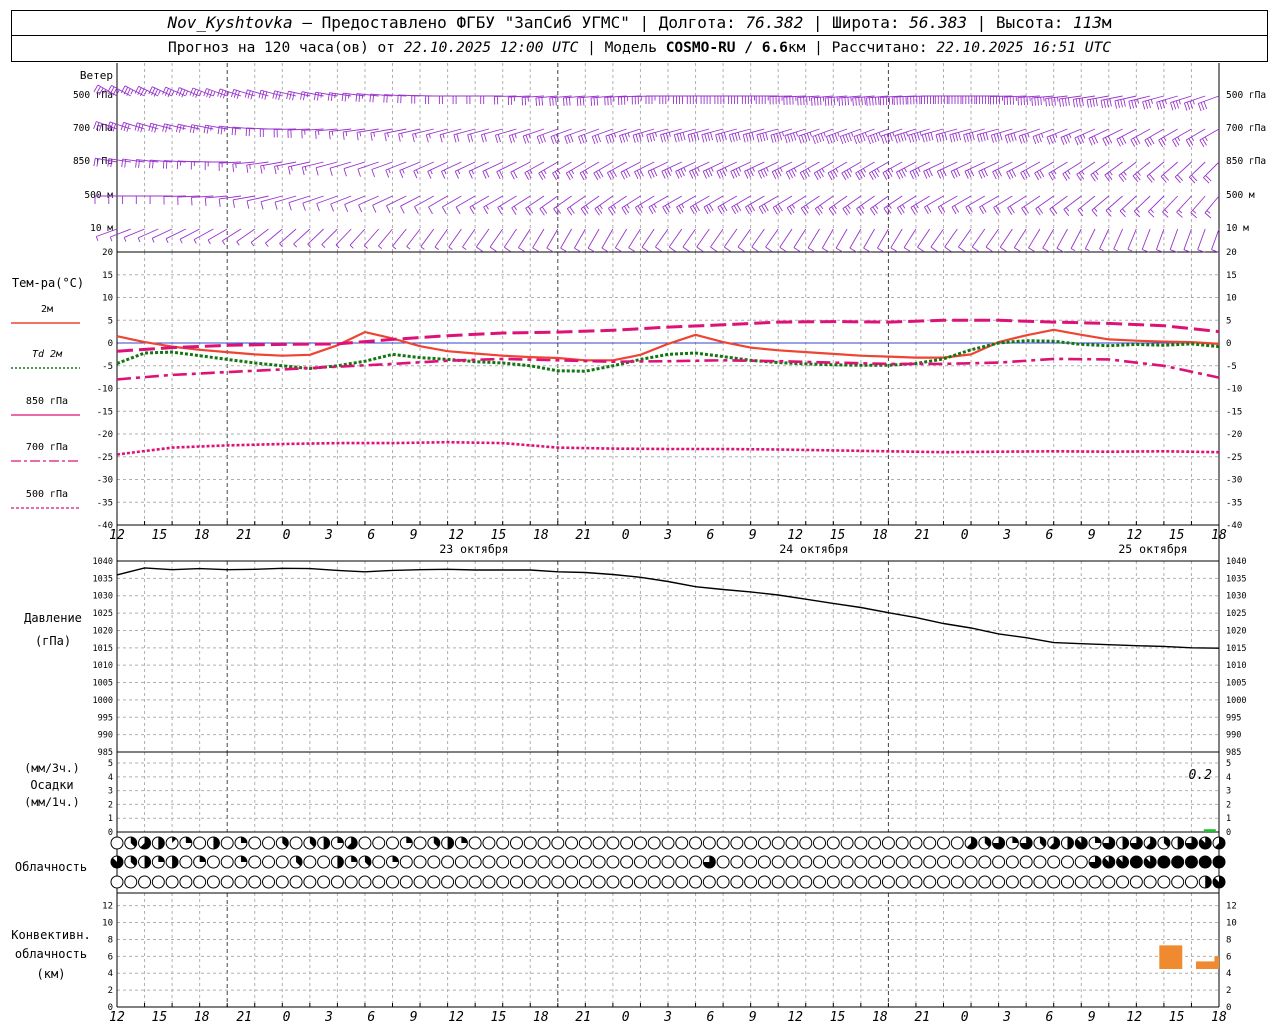 This screenshot has height=1024, width=1280. I want to click on pressure-tick-right: 1030, so click(1236, 597).